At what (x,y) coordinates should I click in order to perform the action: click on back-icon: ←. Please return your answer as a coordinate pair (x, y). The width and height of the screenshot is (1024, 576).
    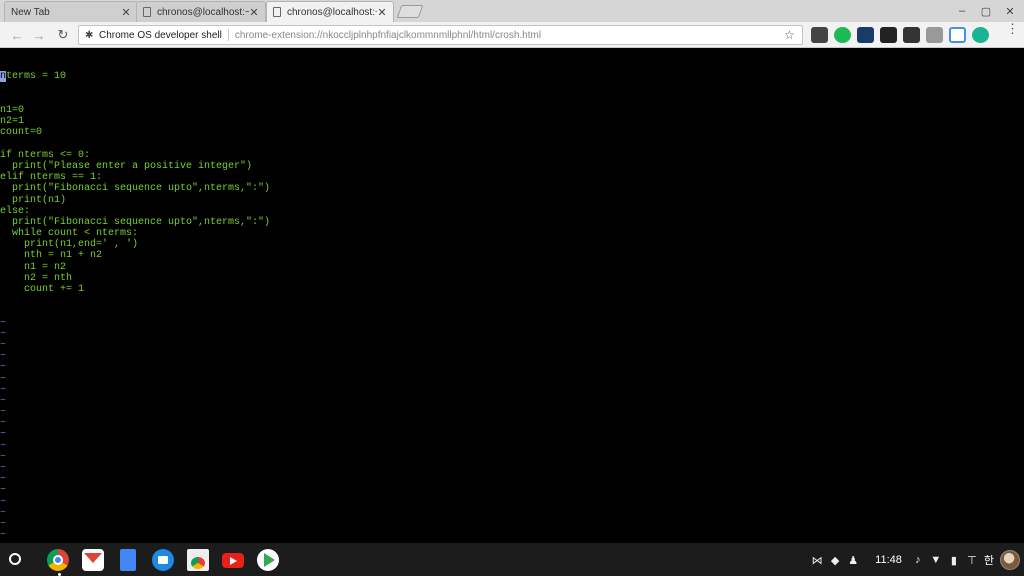
    Looking at the image, I should click on (17, 35).